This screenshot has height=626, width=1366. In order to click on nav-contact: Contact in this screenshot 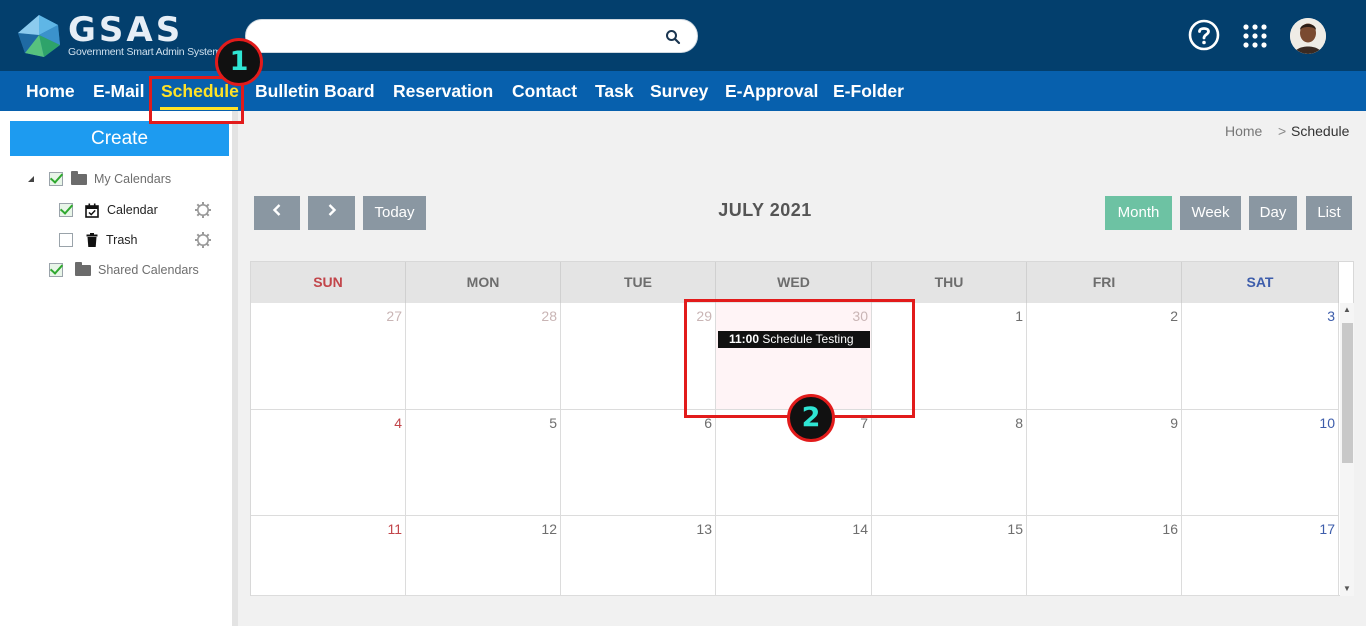, I will do `click(544, 91)`.